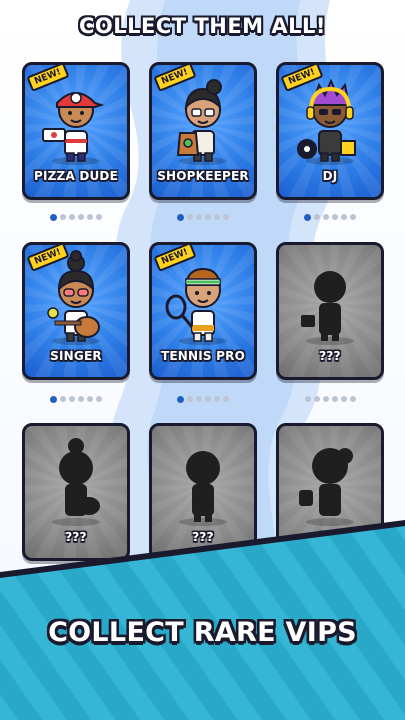 This screenshot has height=720, width=405. What do you see at coordinates (330, 176) in the screenshot?
I see `card-name-label: DJ` at bounding box center [330, 176].